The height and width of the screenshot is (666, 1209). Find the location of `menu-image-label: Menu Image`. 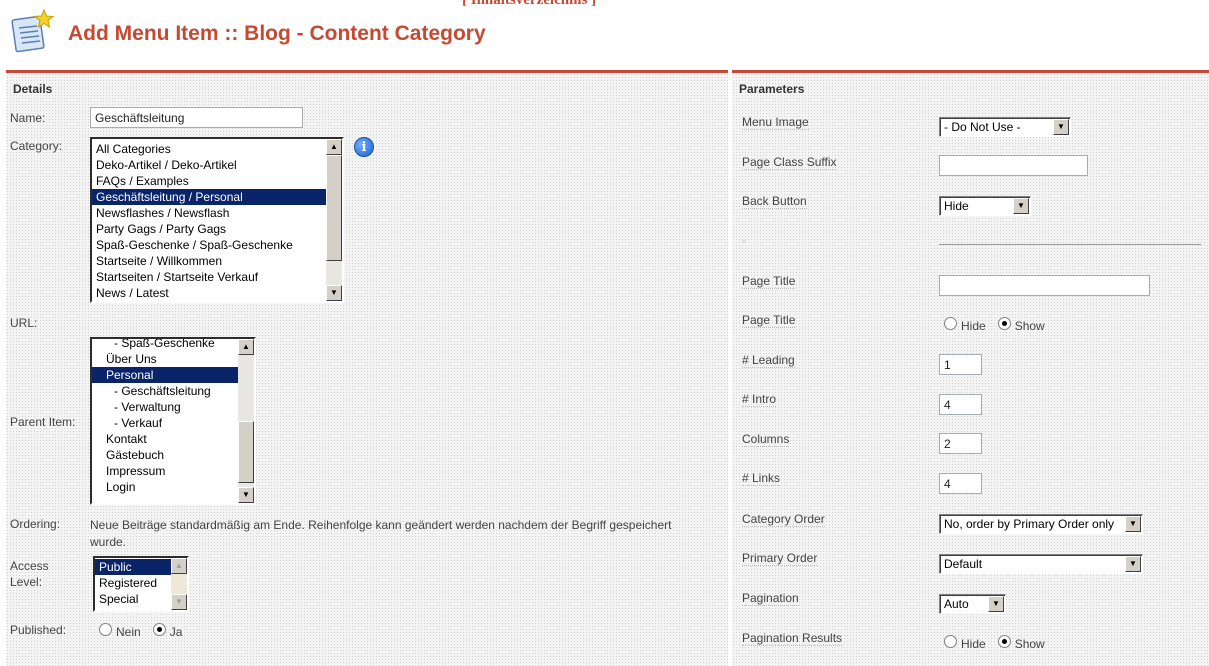

menu-image-label: Menu Image is located at coordinates (775, 122).